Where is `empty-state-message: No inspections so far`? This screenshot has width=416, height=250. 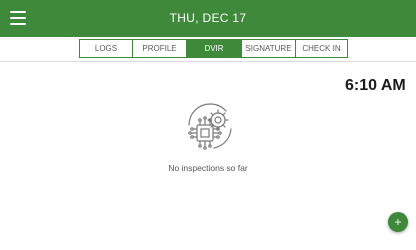 empty-state-message: No inspections so far is located at coordinates (208, 168).